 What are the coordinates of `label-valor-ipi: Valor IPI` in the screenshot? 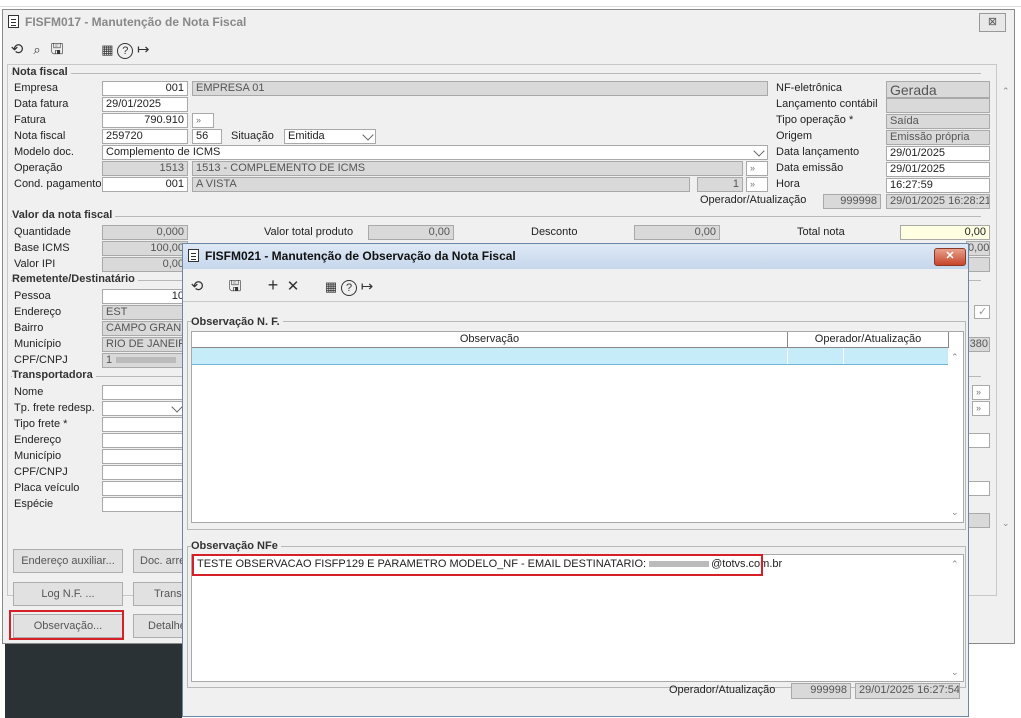 It's located at (35, 264).